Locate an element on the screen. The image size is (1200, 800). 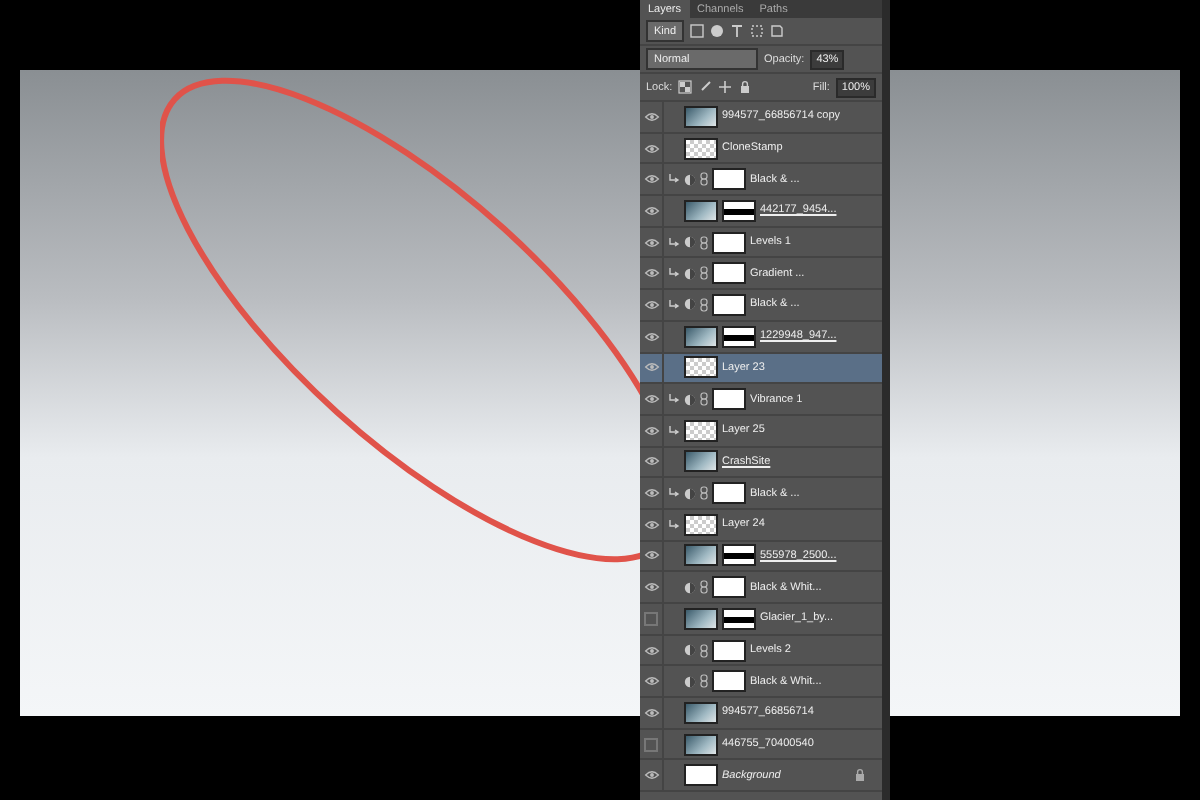
smart-object-filter-icon is located at coordinates (777, 31).